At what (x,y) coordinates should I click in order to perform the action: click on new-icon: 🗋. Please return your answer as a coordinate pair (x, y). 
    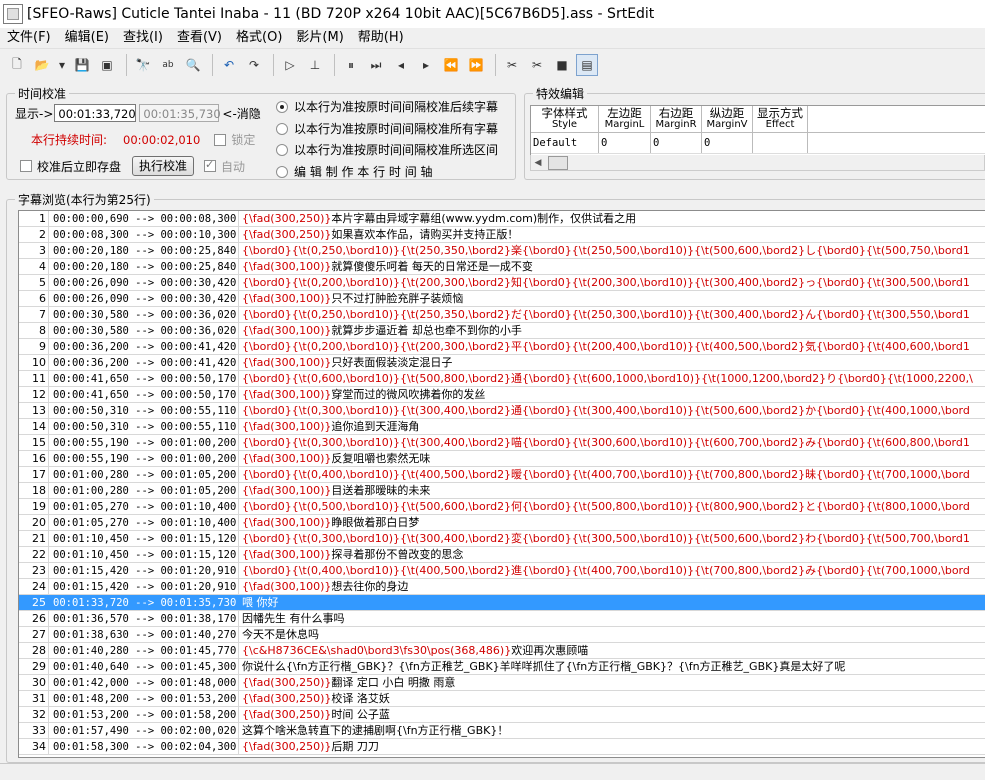
    Looking at the image, I should click on (17, 65).